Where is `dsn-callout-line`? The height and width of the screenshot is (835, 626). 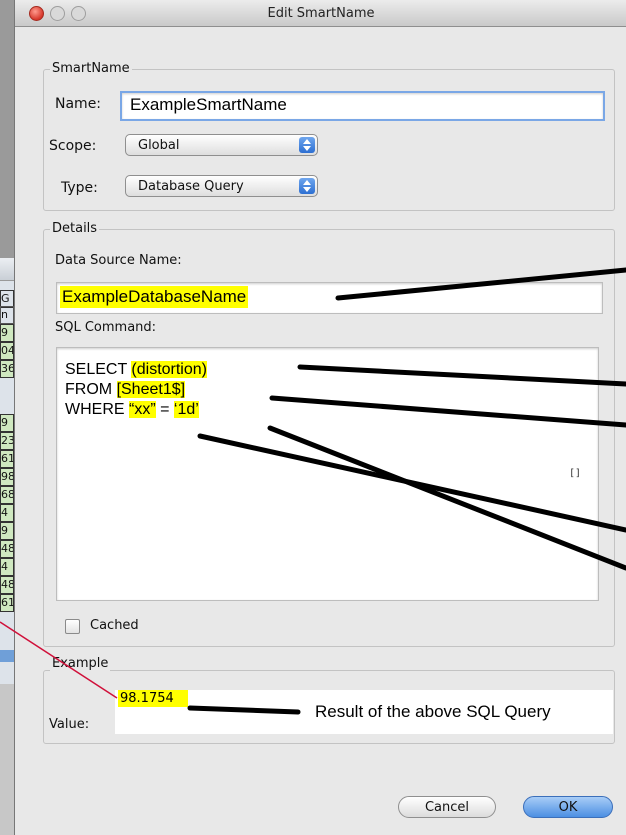
dsn-callout-line is located at coordinates (480, 284).